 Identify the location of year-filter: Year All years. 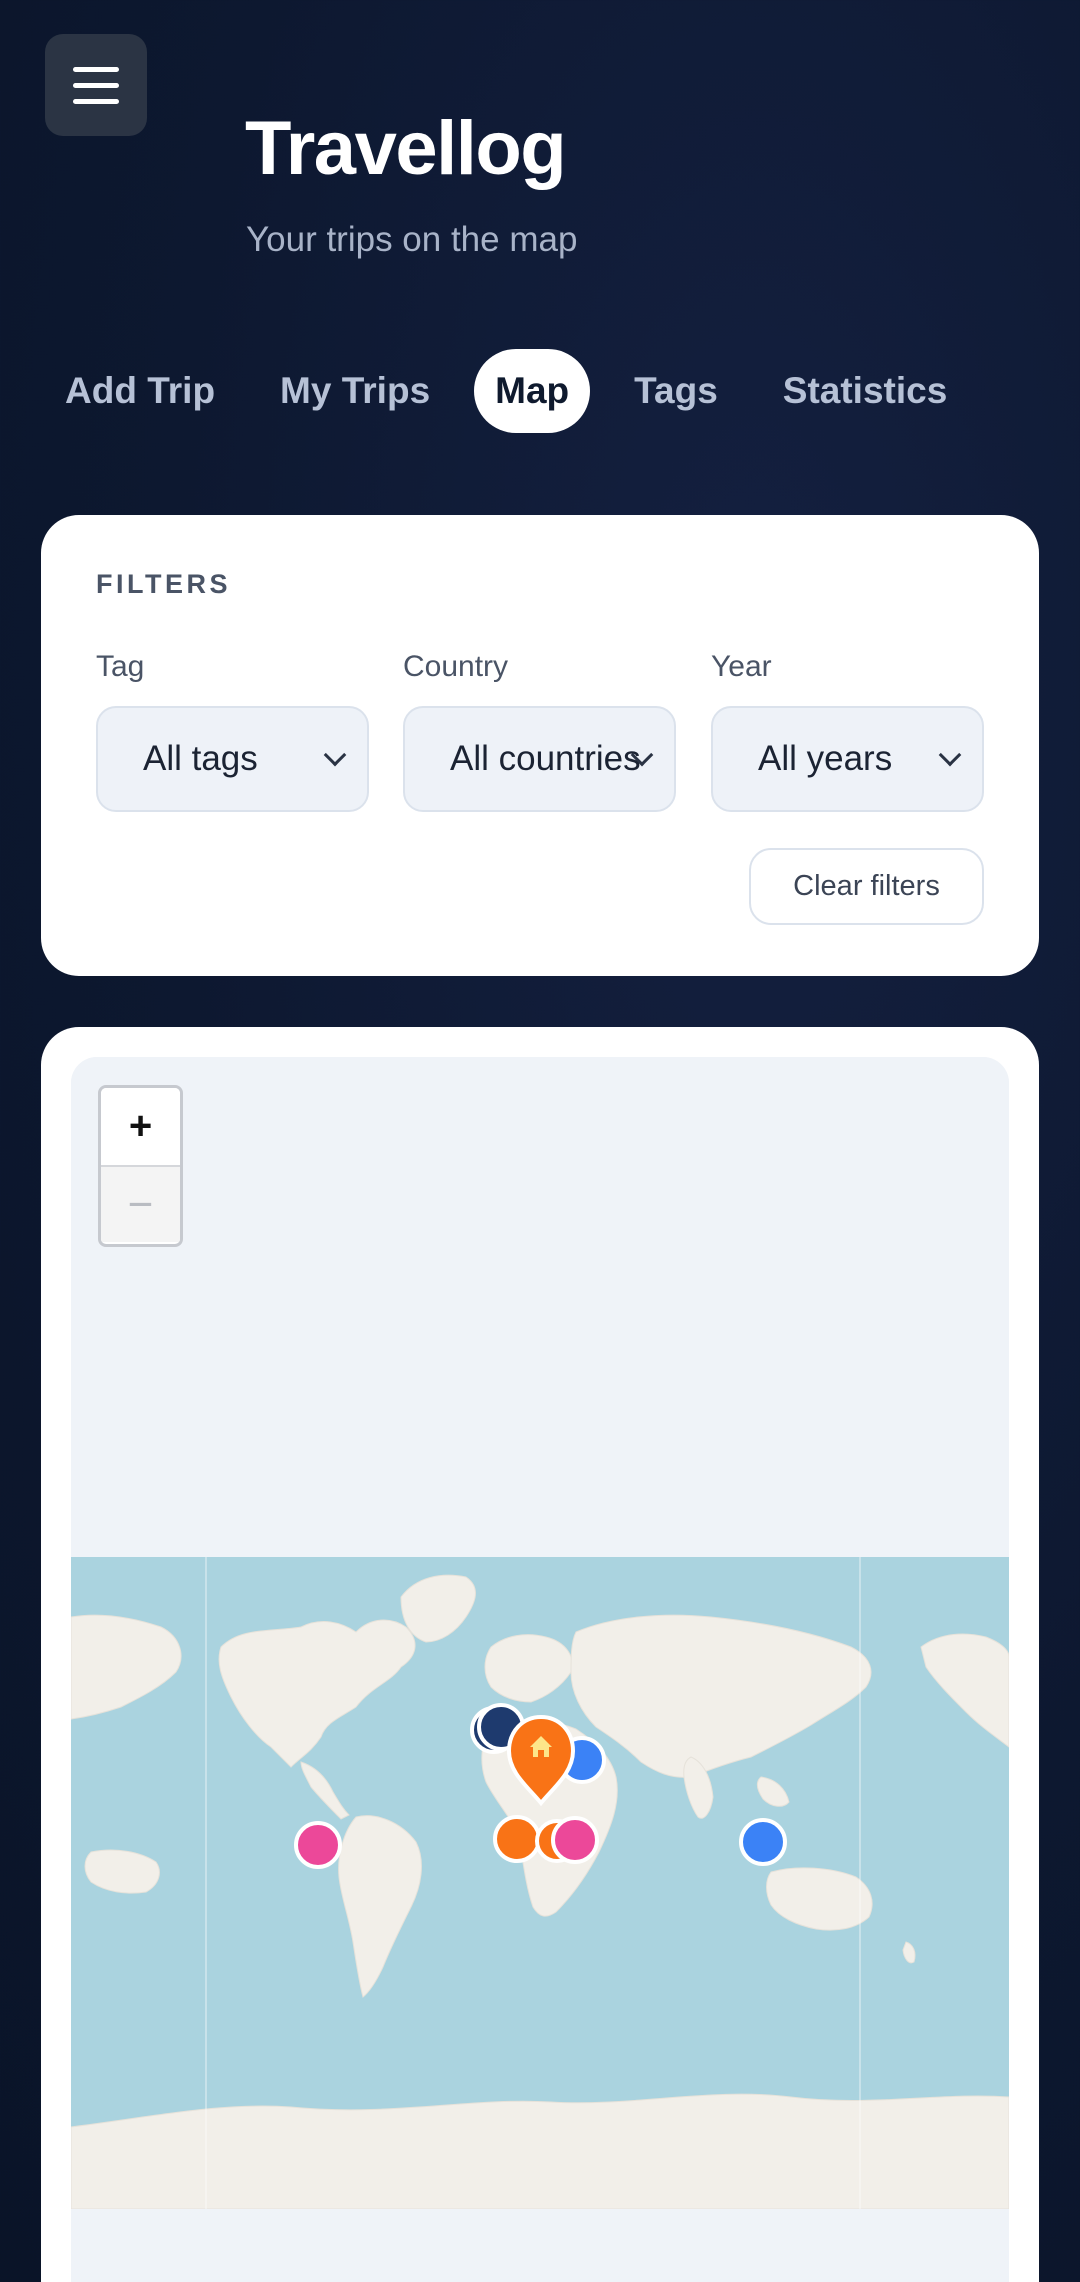
(847, 731).